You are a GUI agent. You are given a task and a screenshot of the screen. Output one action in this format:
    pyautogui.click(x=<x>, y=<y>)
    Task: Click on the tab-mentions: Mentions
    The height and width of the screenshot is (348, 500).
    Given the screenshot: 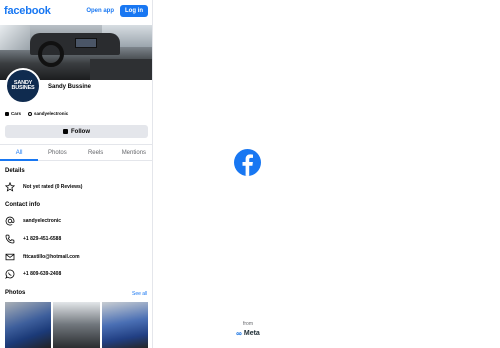 What is the action you would take?
    pyautogui.click(x=133, y=152)
    